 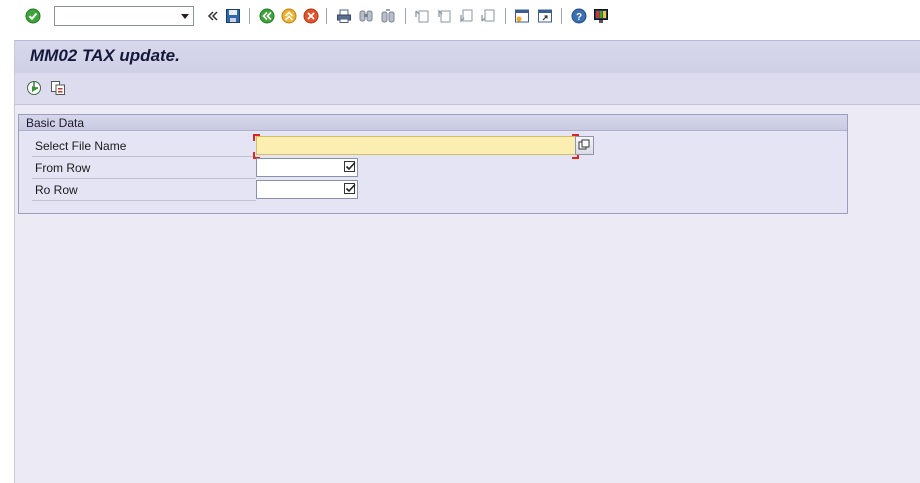 I want to click on customize-layout-icon, so click(x=601, y=16).